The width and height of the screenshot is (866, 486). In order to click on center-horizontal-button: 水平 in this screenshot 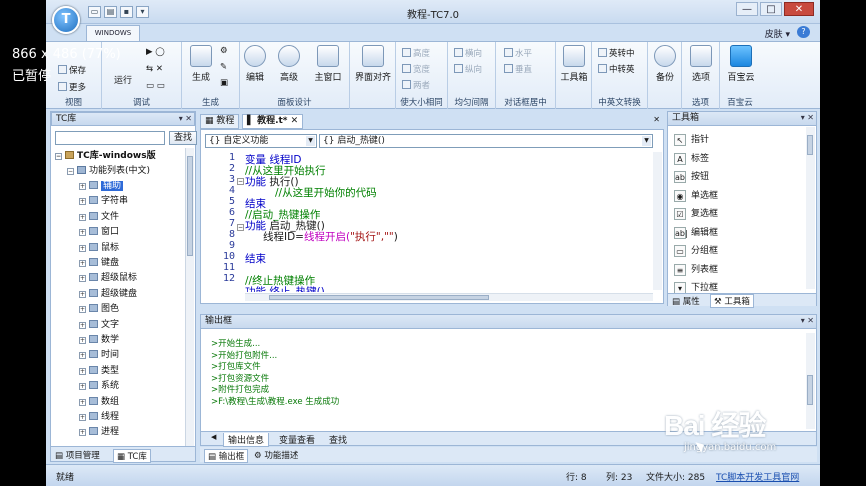, I will do `click(518, 53)`.